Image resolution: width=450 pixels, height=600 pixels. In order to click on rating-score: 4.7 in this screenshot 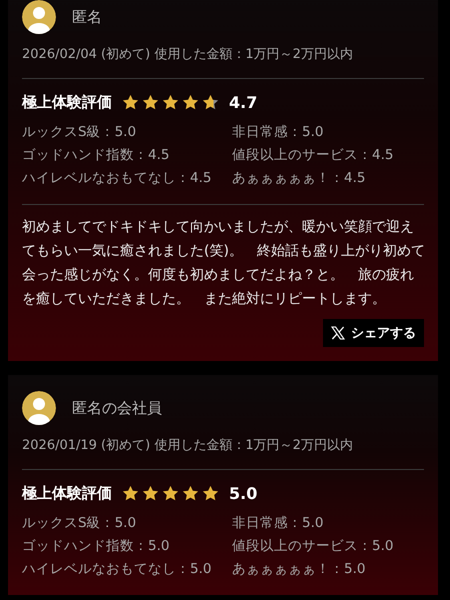, I will do `click(243, 102)`.